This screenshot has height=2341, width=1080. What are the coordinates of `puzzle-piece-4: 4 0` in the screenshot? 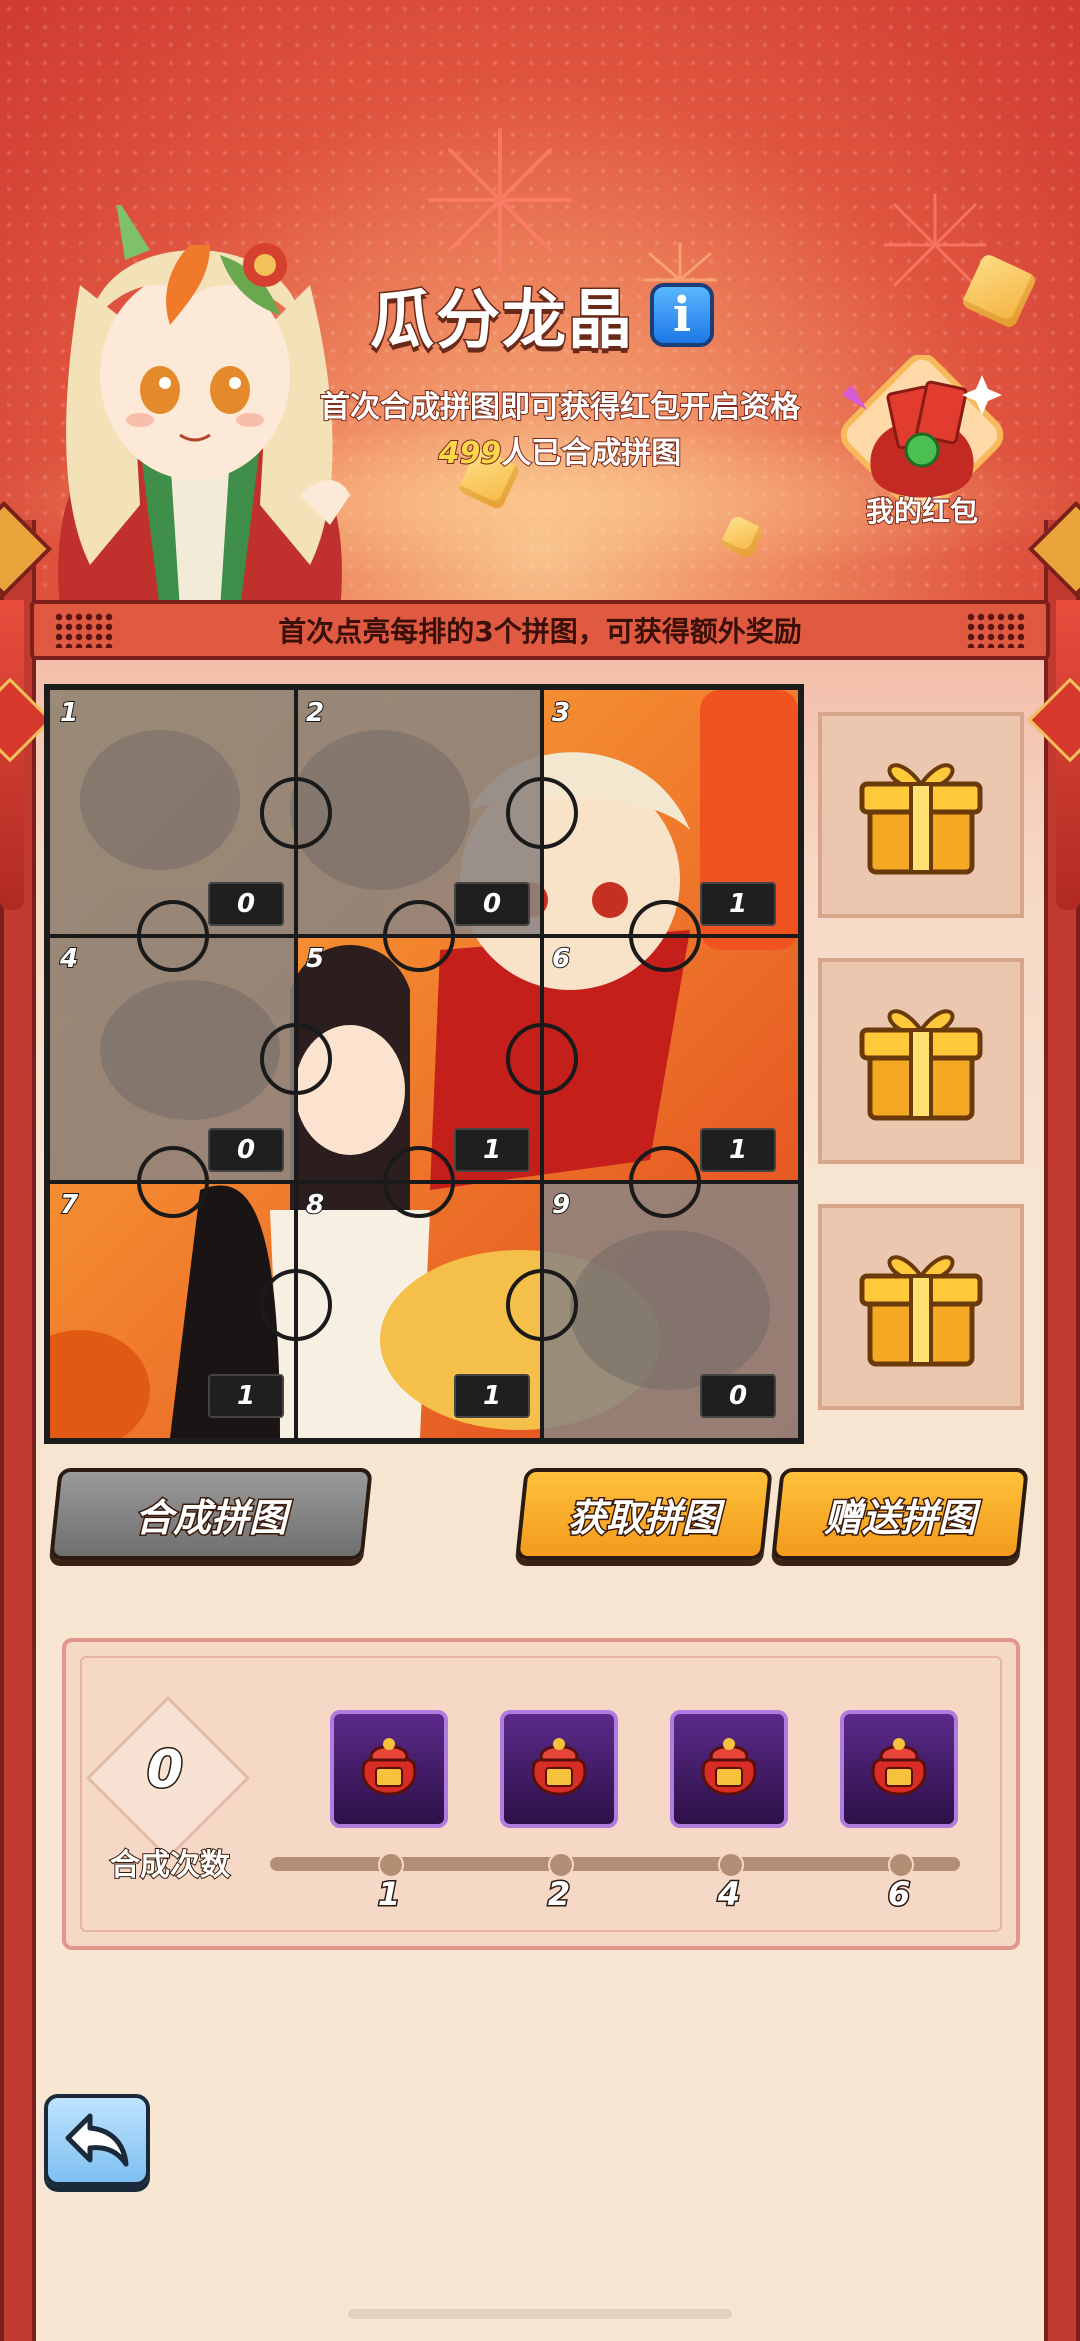 It's located at (172, 1058).